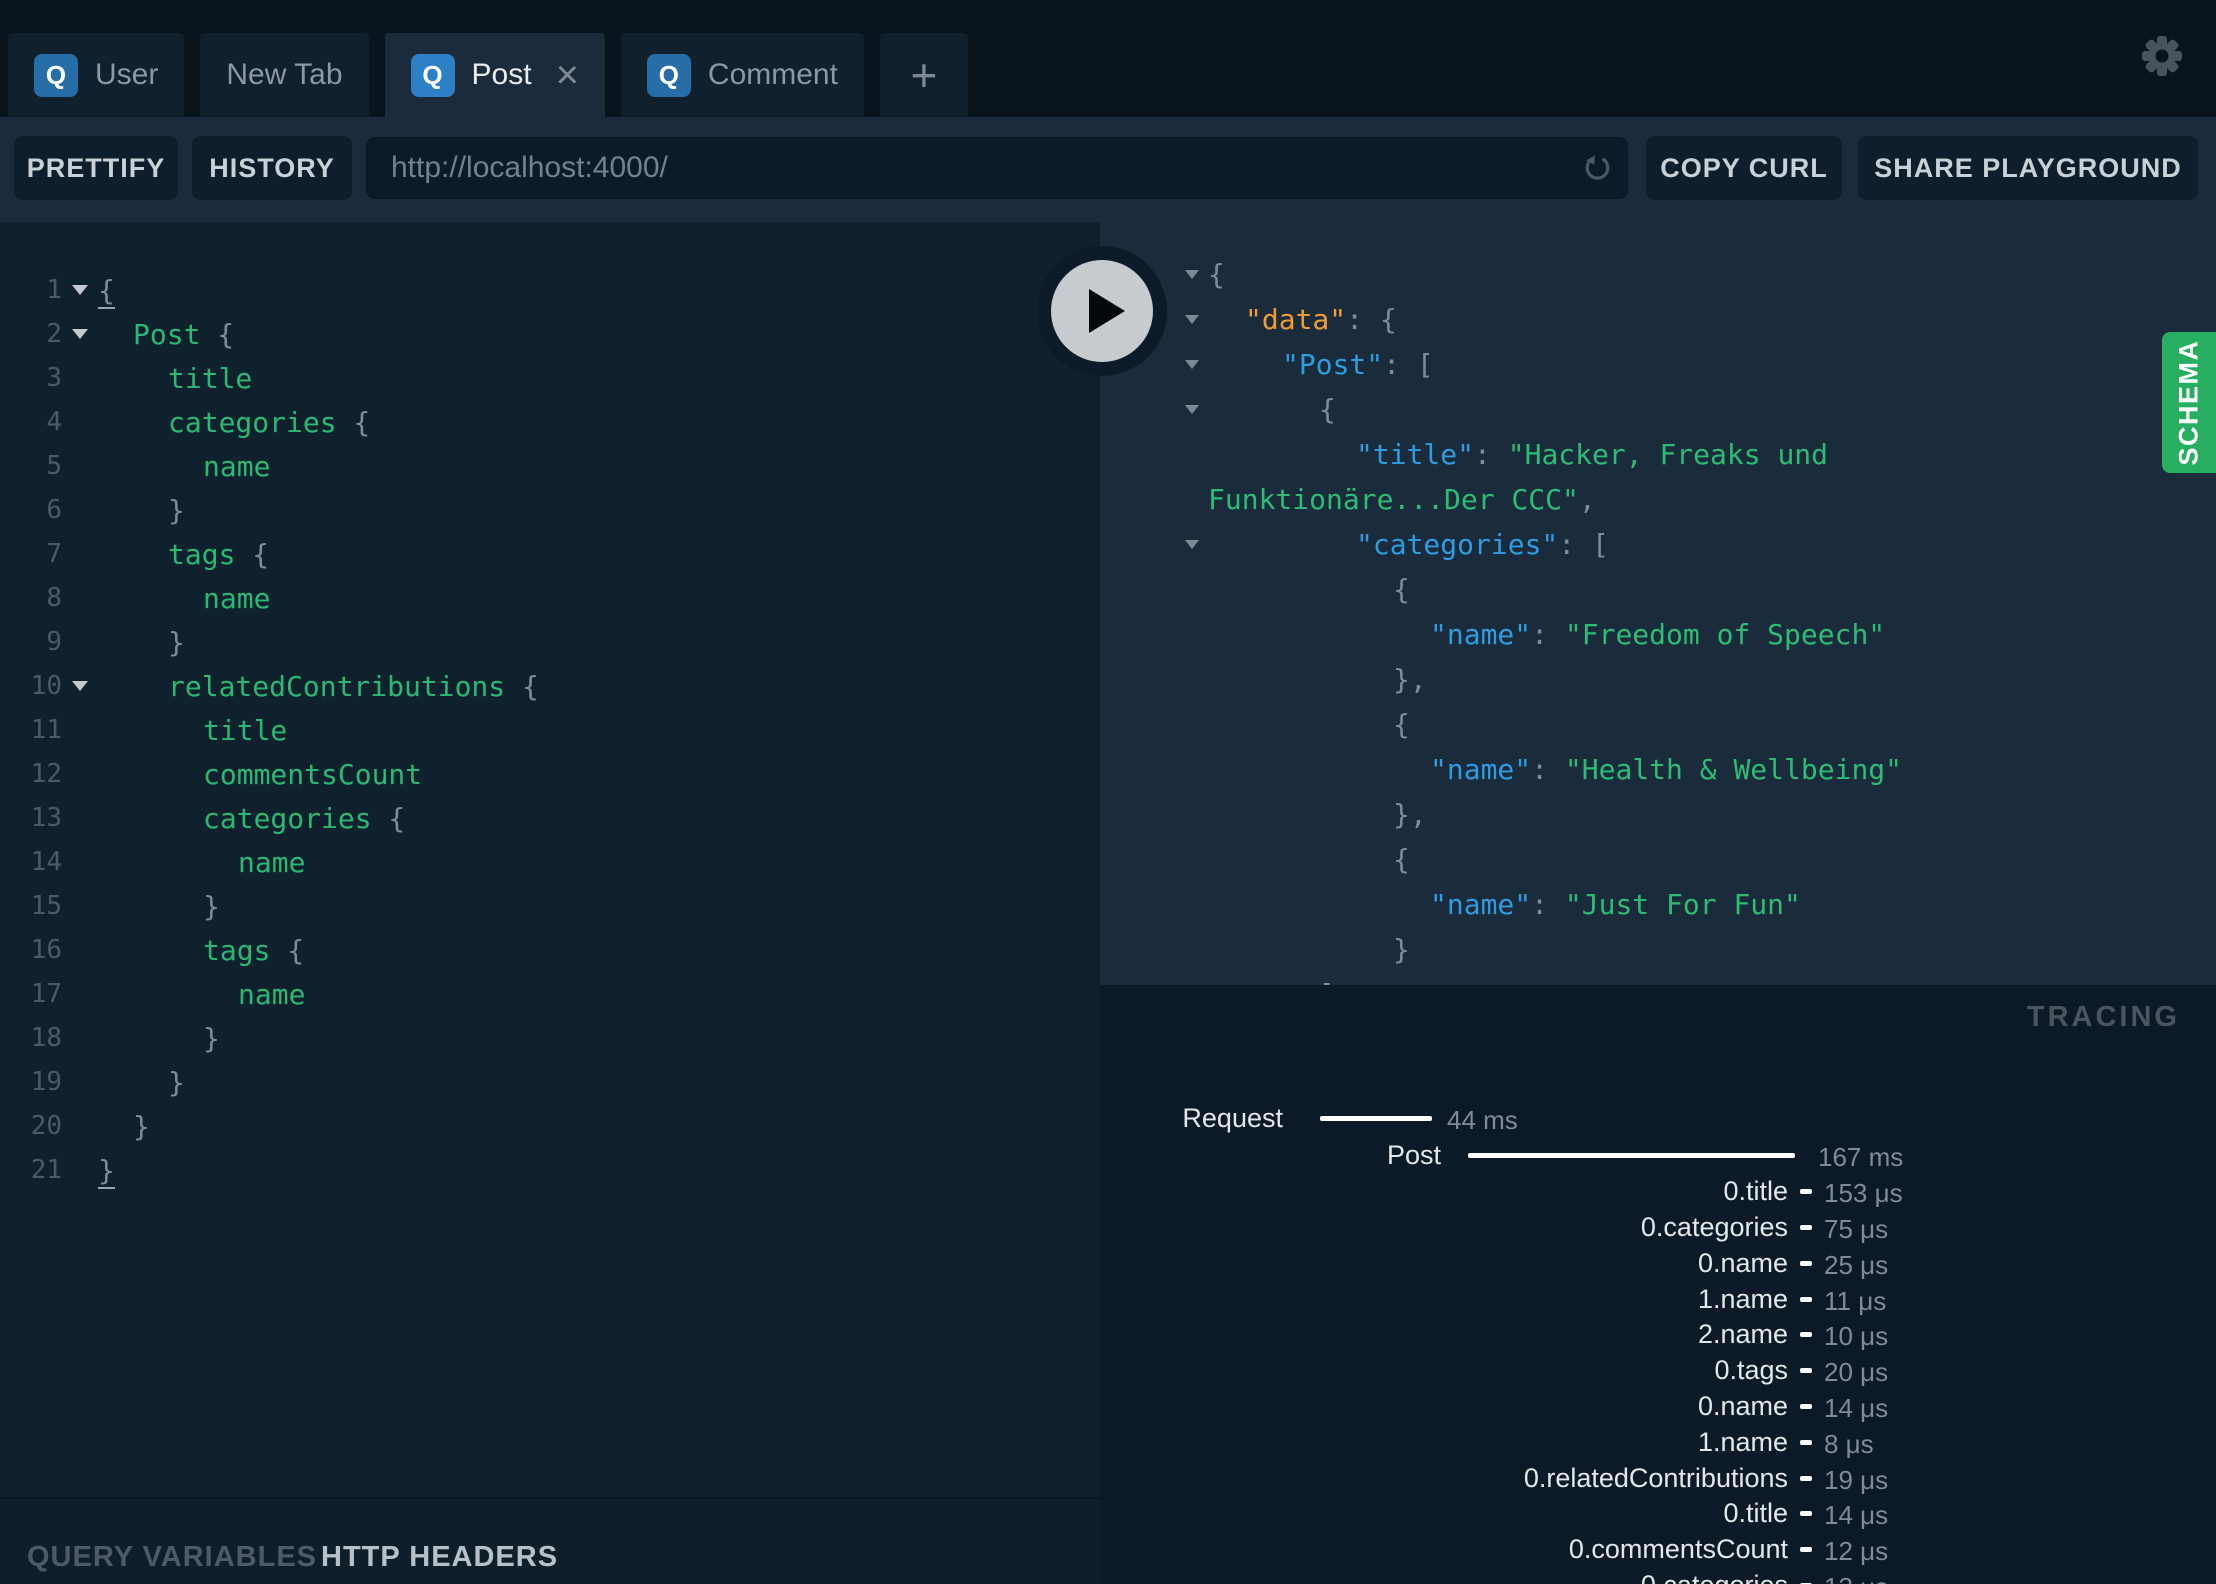 Image resolution: width=2216 pixels, height=1584 pixels. What do you see at coordinates (550, 1126) in the screenshot?
I see `editor-line: 20}` at bounding box center [550, 1126].